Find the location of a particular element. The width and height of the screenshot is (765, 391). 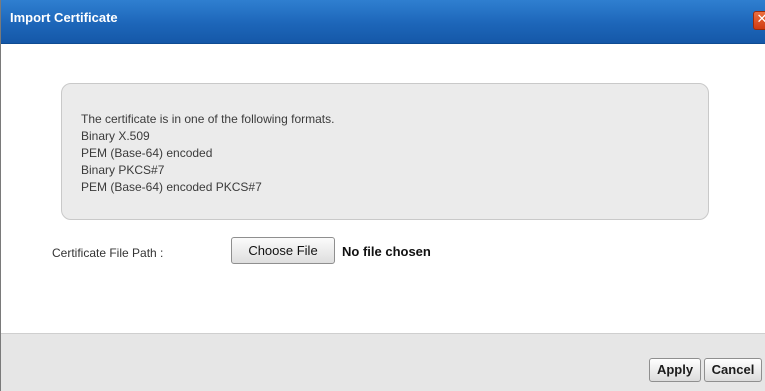

close-icon: ✕ is located at coordinates (760, 19).